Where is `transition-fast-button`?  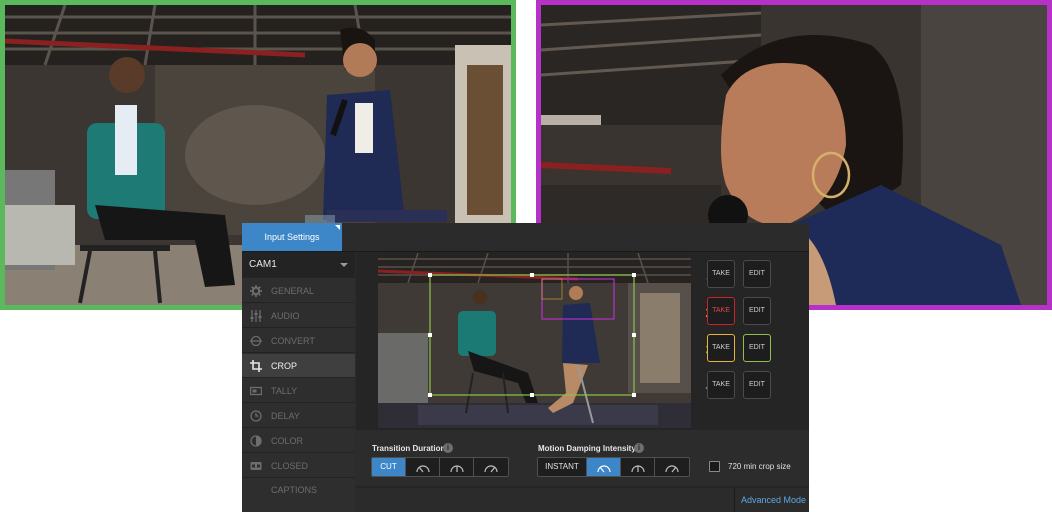
transition-fast-button is located at coordinates (491, 467).